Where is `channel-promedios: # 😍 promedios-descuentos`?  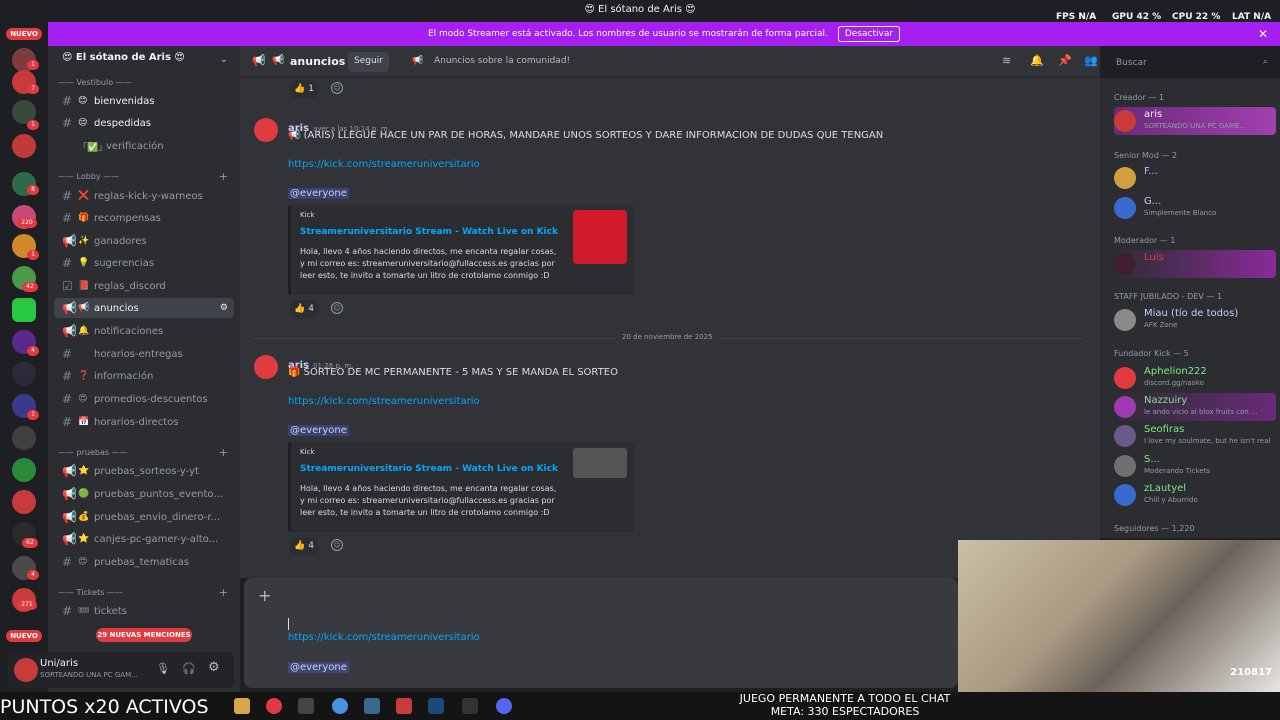 channel-promedios: # 😍 promedios-descuentos is located at coordinates (144, 399).